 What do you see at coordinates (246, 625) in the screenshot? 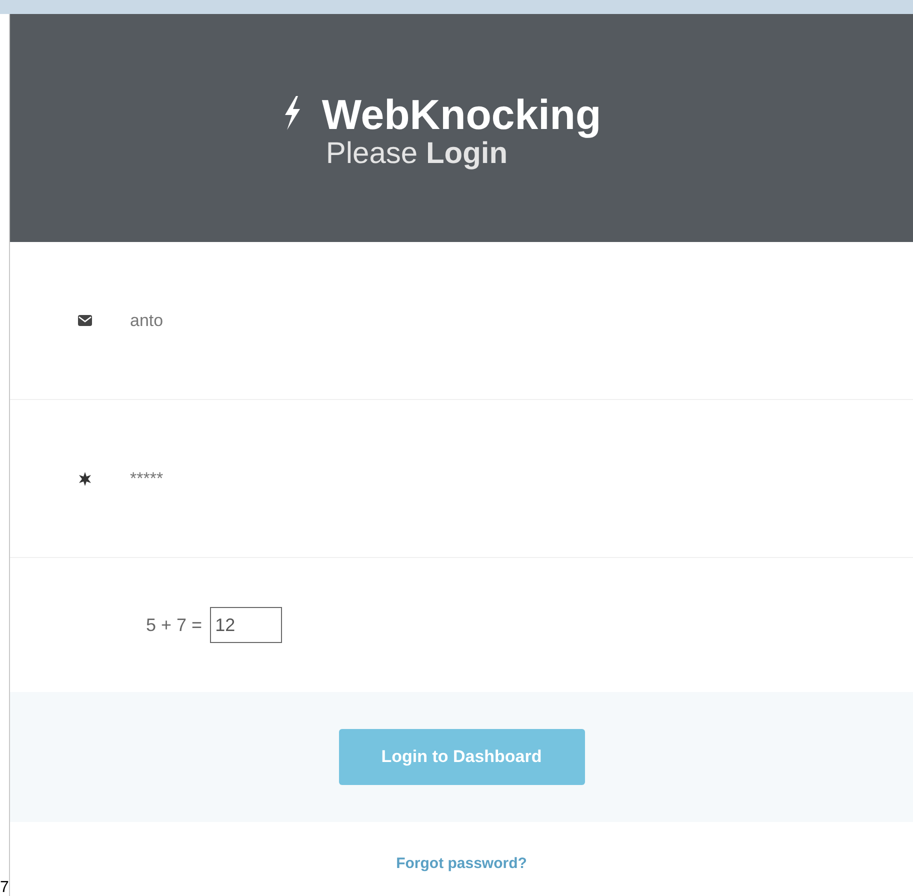
I see `captcha-field: 12` at bounding box center [246, 625].